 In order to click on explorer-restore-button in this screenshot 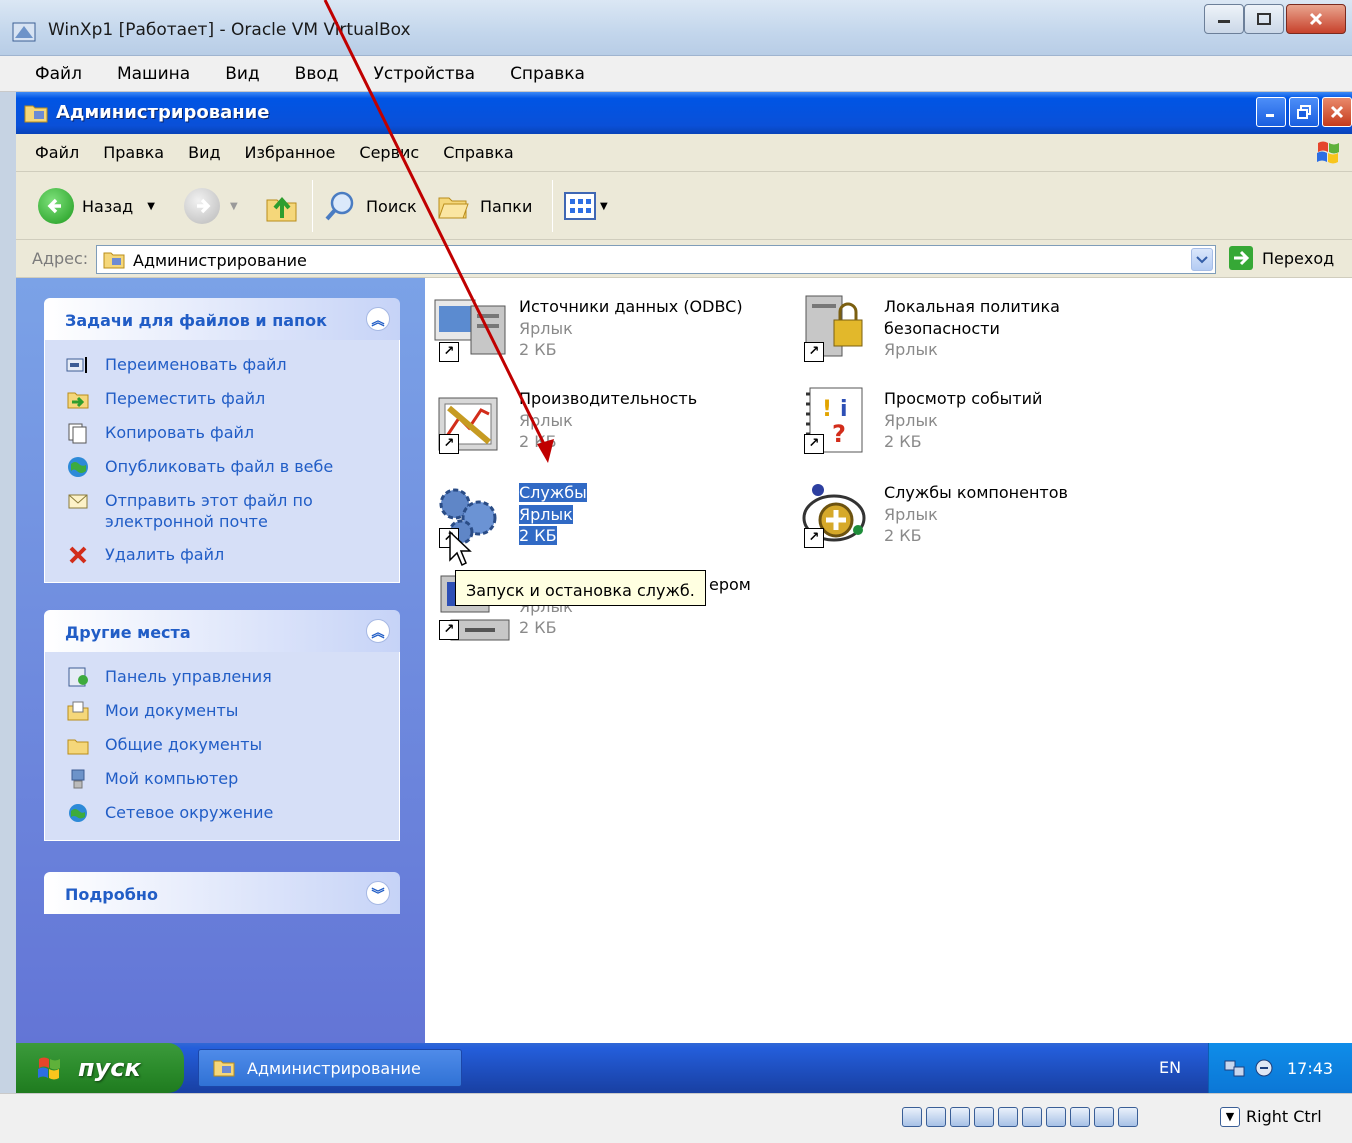, I will do `click(1304, 112)`.